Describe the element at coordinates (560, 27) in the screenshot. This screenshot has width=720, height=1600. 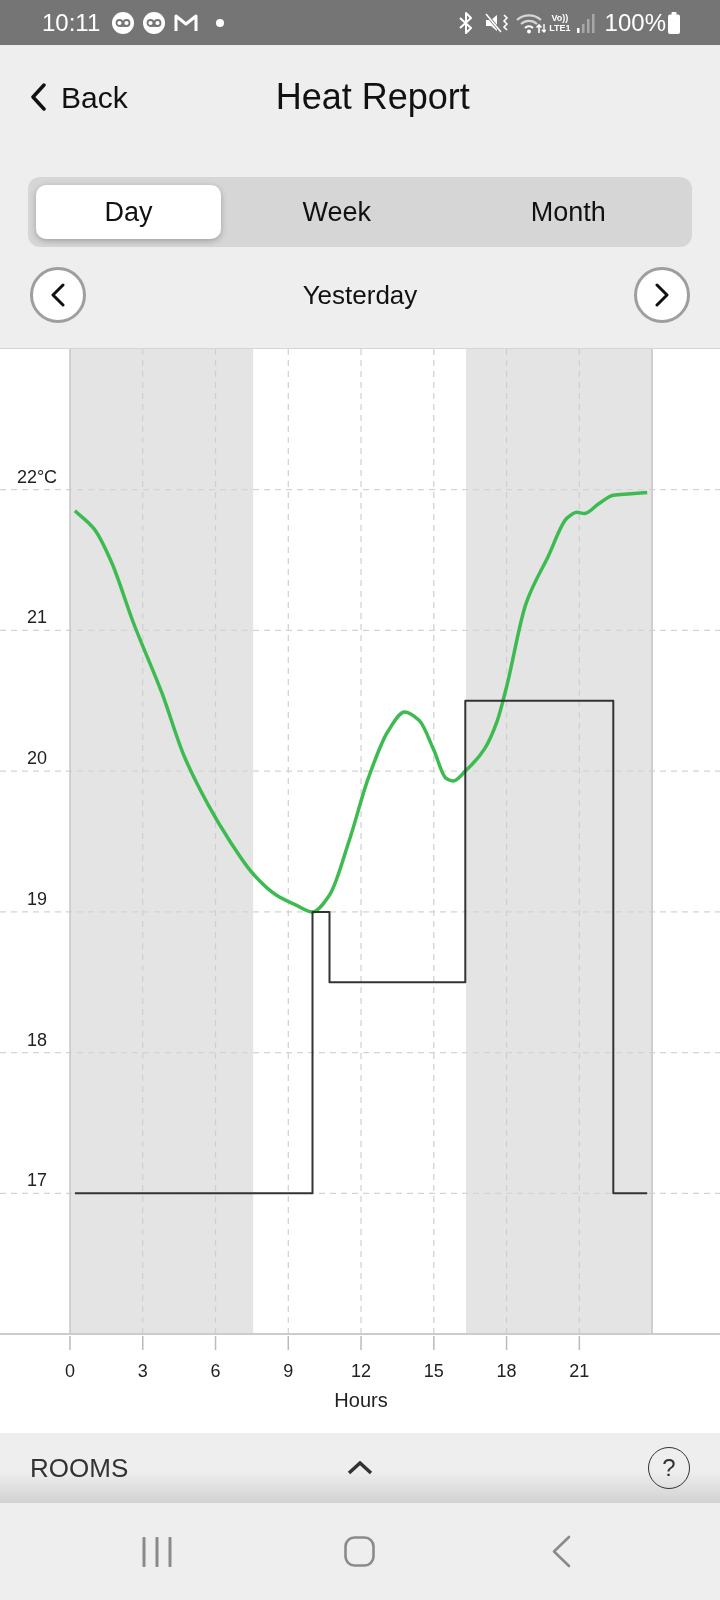
I see `network-type-label: LTE1` at that location.